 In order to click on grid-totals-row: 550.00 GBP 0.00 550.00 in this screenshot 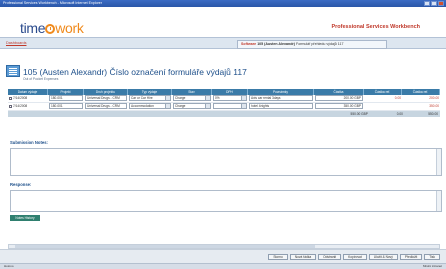, I will do `click(224, 114)`.